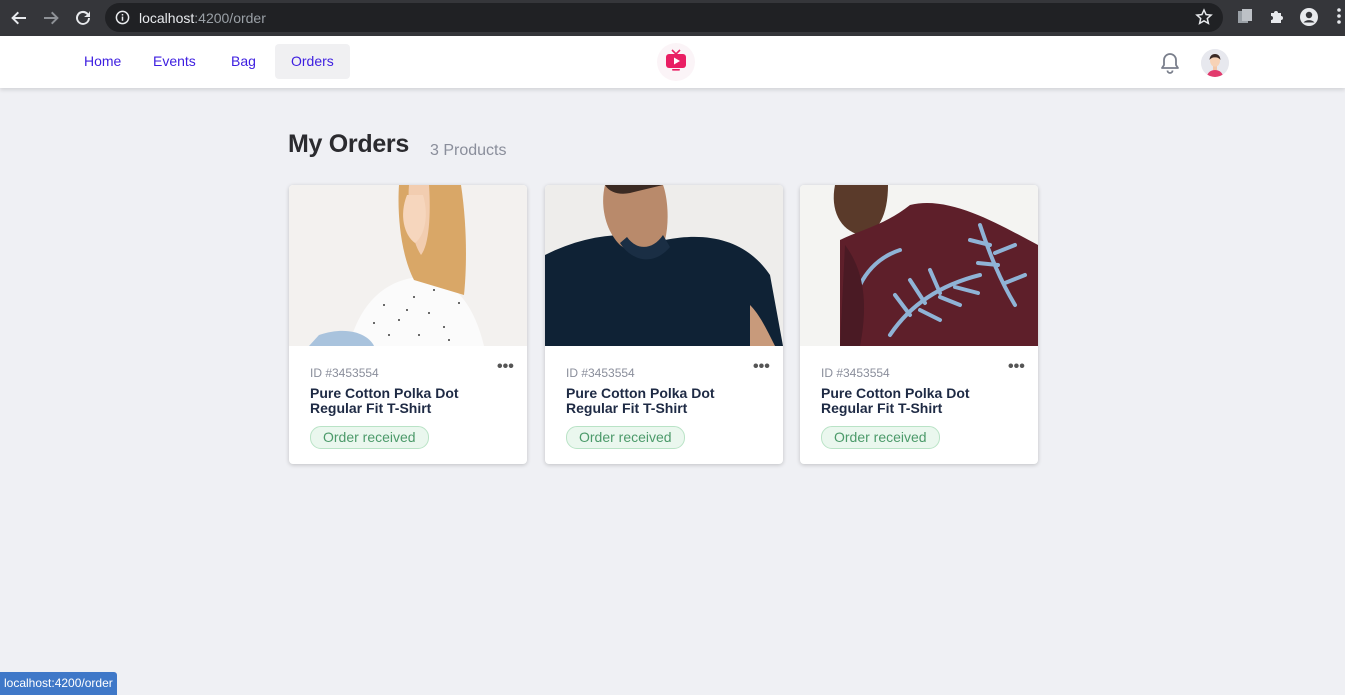 The width and height of the screenshot is (1345, 695). What do you see at coordinates (51, 18) in the screenshot?
I see `forward-arrow-icon` at bounding box center [51, 18].